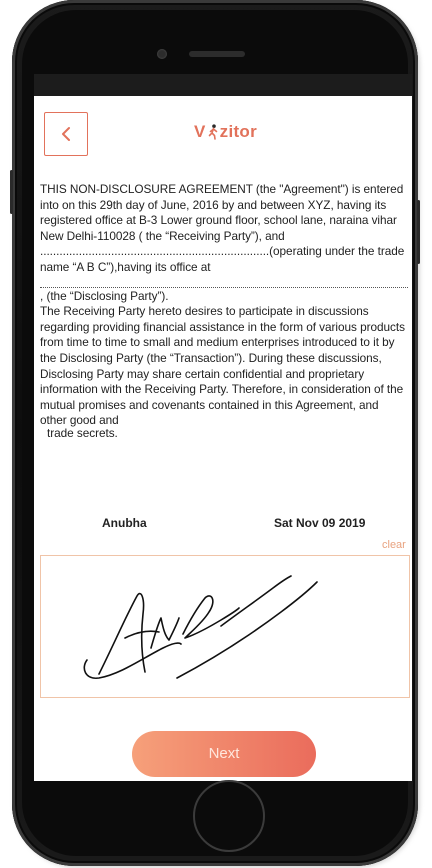 The width and height of the screenshot is (432, 868). I want to click on back-button, so click(66, 134).